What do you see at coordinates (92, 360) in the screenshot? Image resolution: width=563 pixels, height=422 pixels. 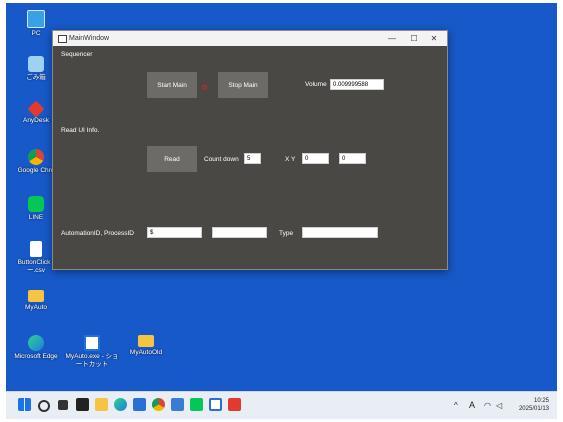 I see `desktop-icon-label: MyAuto.exe - ショートカット` at bounding box center [92, 360].